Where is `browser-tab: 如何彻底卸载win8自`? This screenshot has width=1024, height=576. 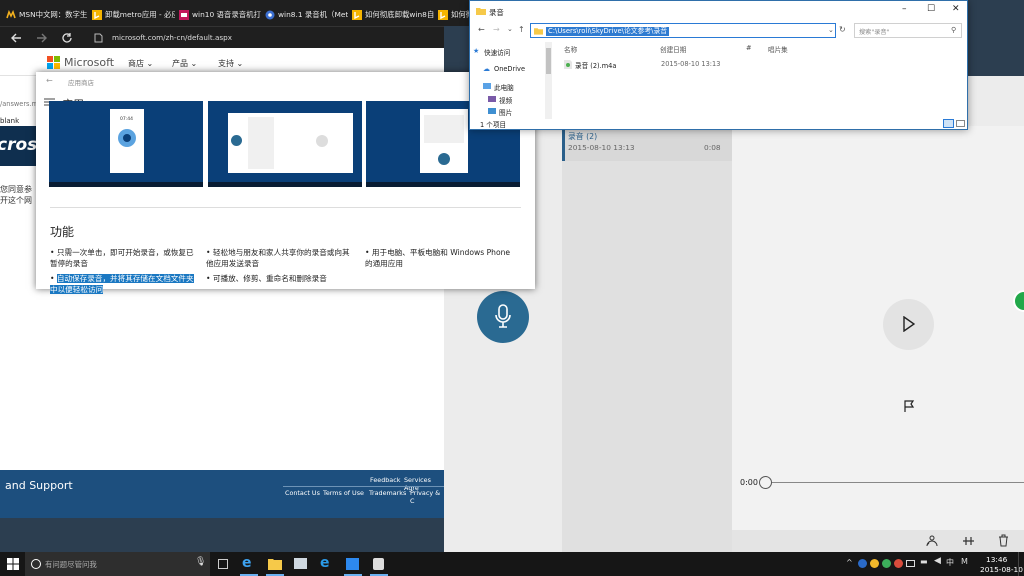
browser-tab: 如何彻底卸载win8自 is located at coordinates (391, 15).